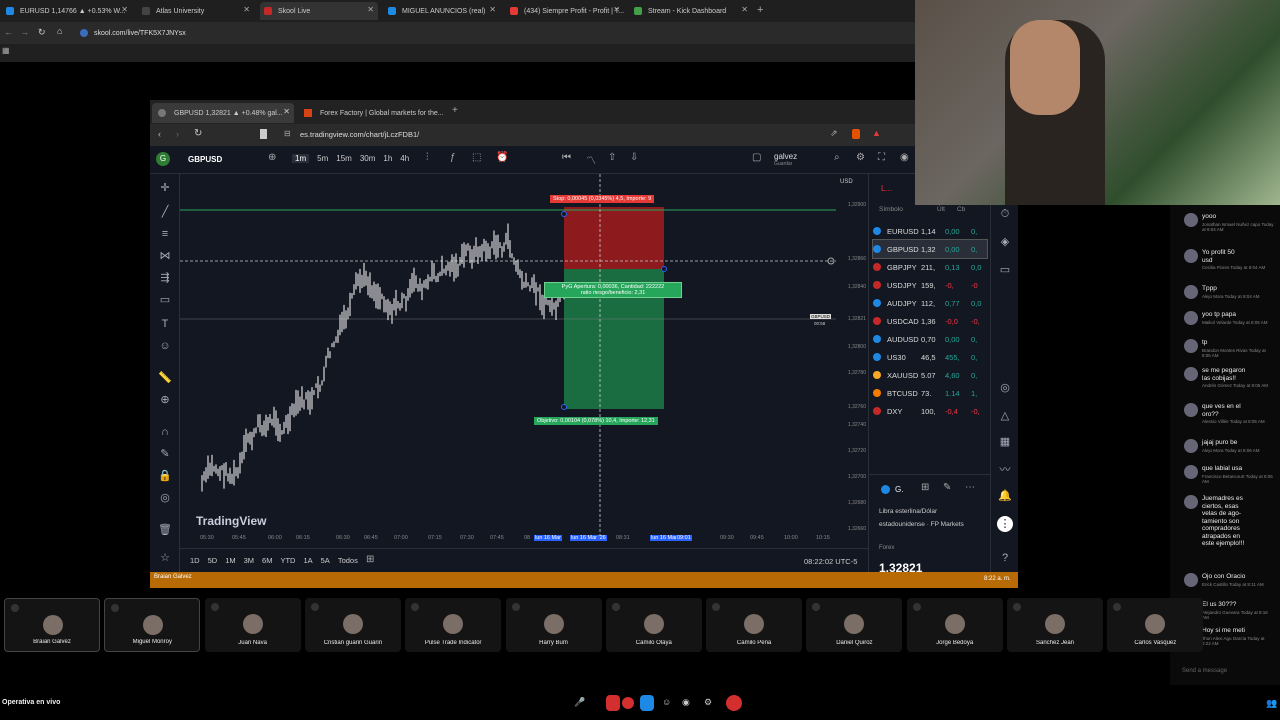 This screenshot has height=720, width=1280. Describe the element at coordinates (613, 703) in the screenshot. I see `camera-off-icon` at that location.